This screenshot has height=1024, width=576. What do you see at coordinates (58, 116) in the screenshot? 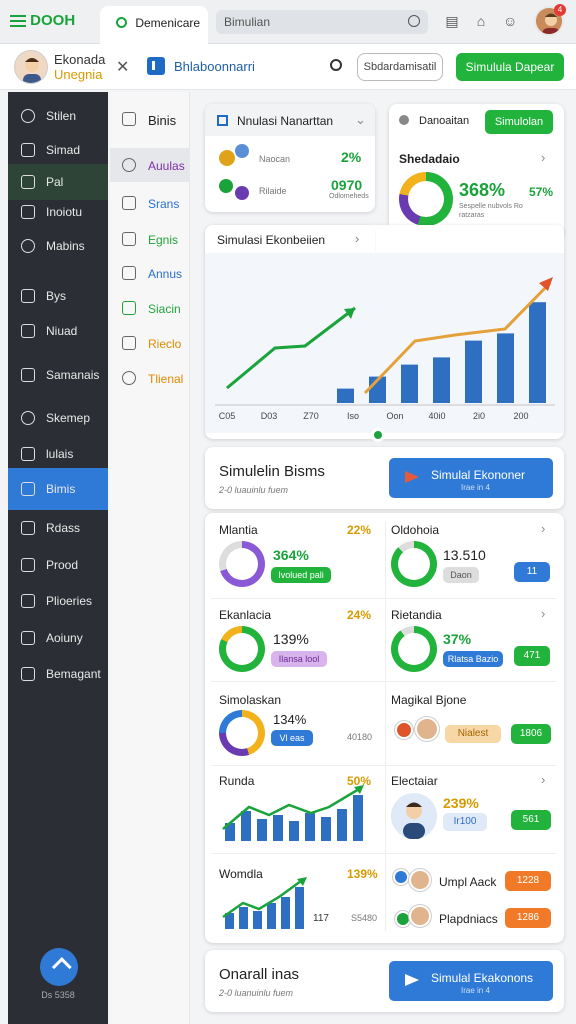
I see `sidebar-item-1: Stilen` at bounding box center [58, 116].